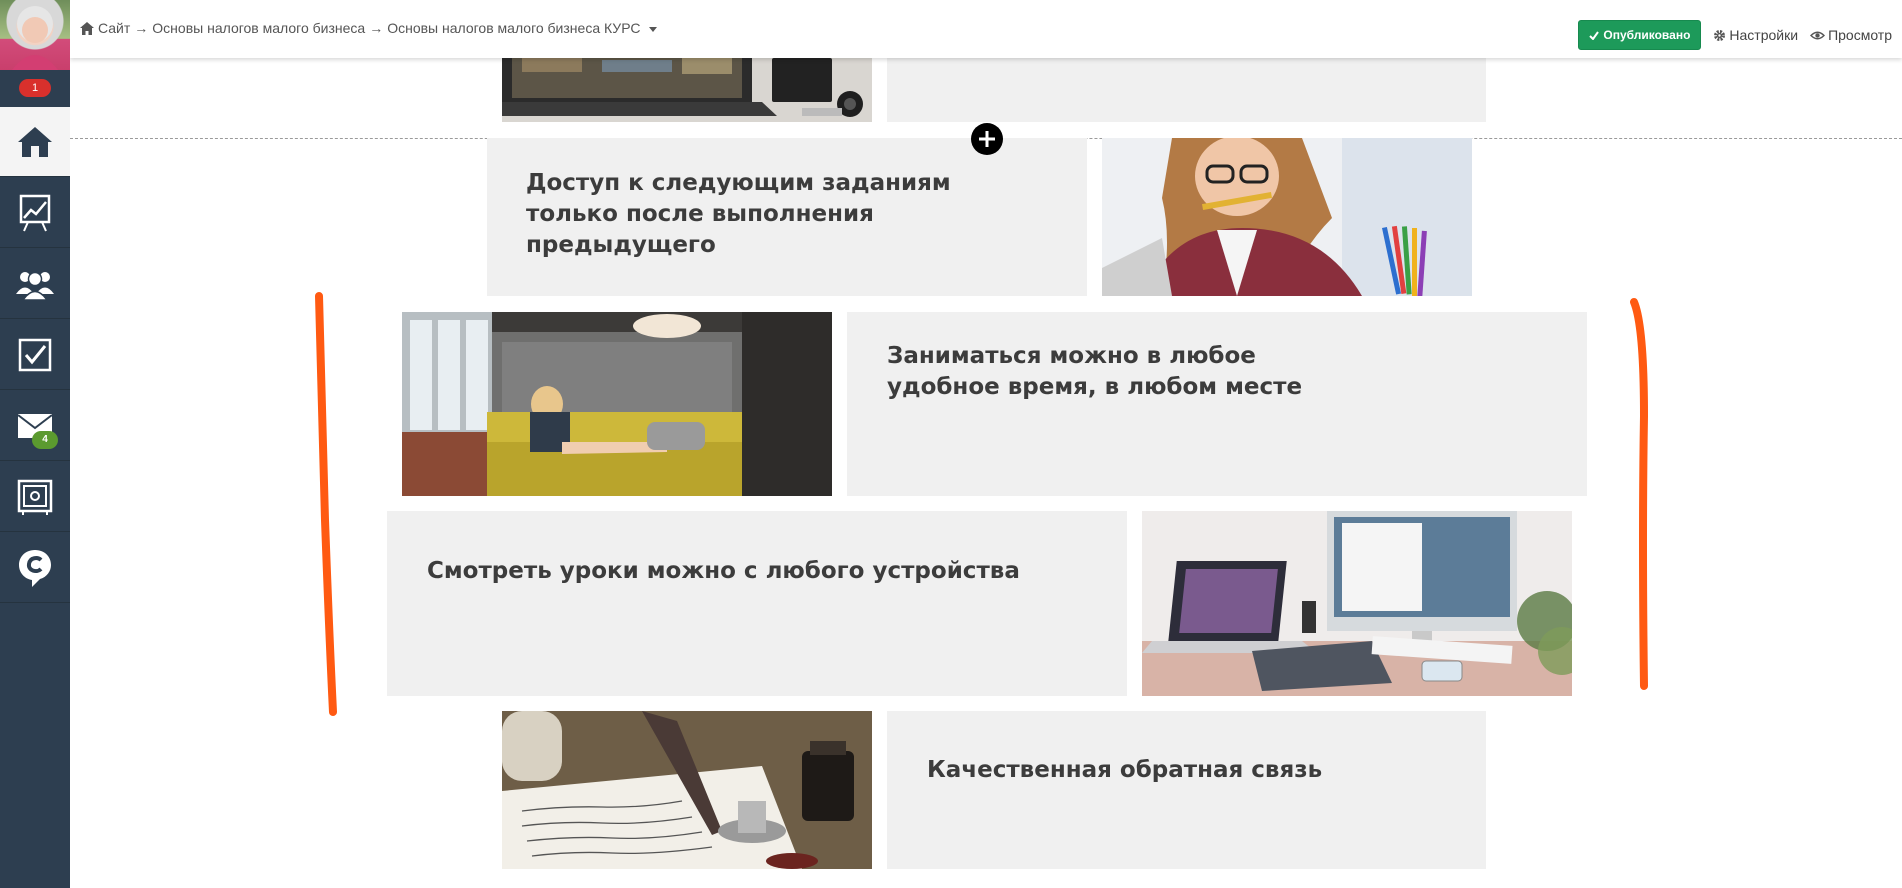 This screenshot has height=888, width=1902. I want to click on add-block-button, so click(987, 139).